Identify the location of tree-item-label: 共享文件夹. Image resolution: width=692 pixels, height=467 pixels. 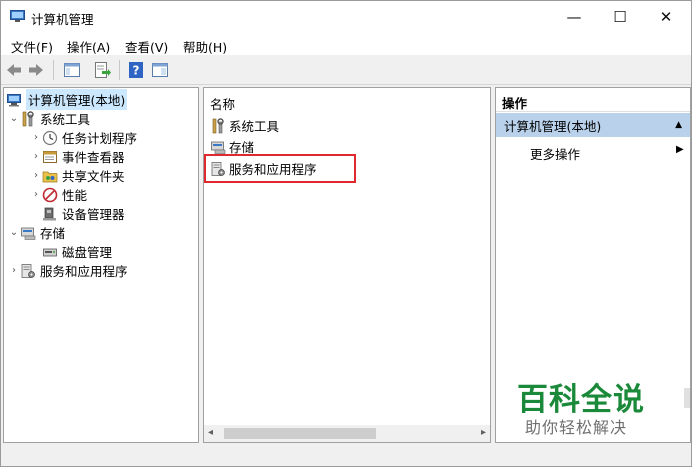
(93, 176).